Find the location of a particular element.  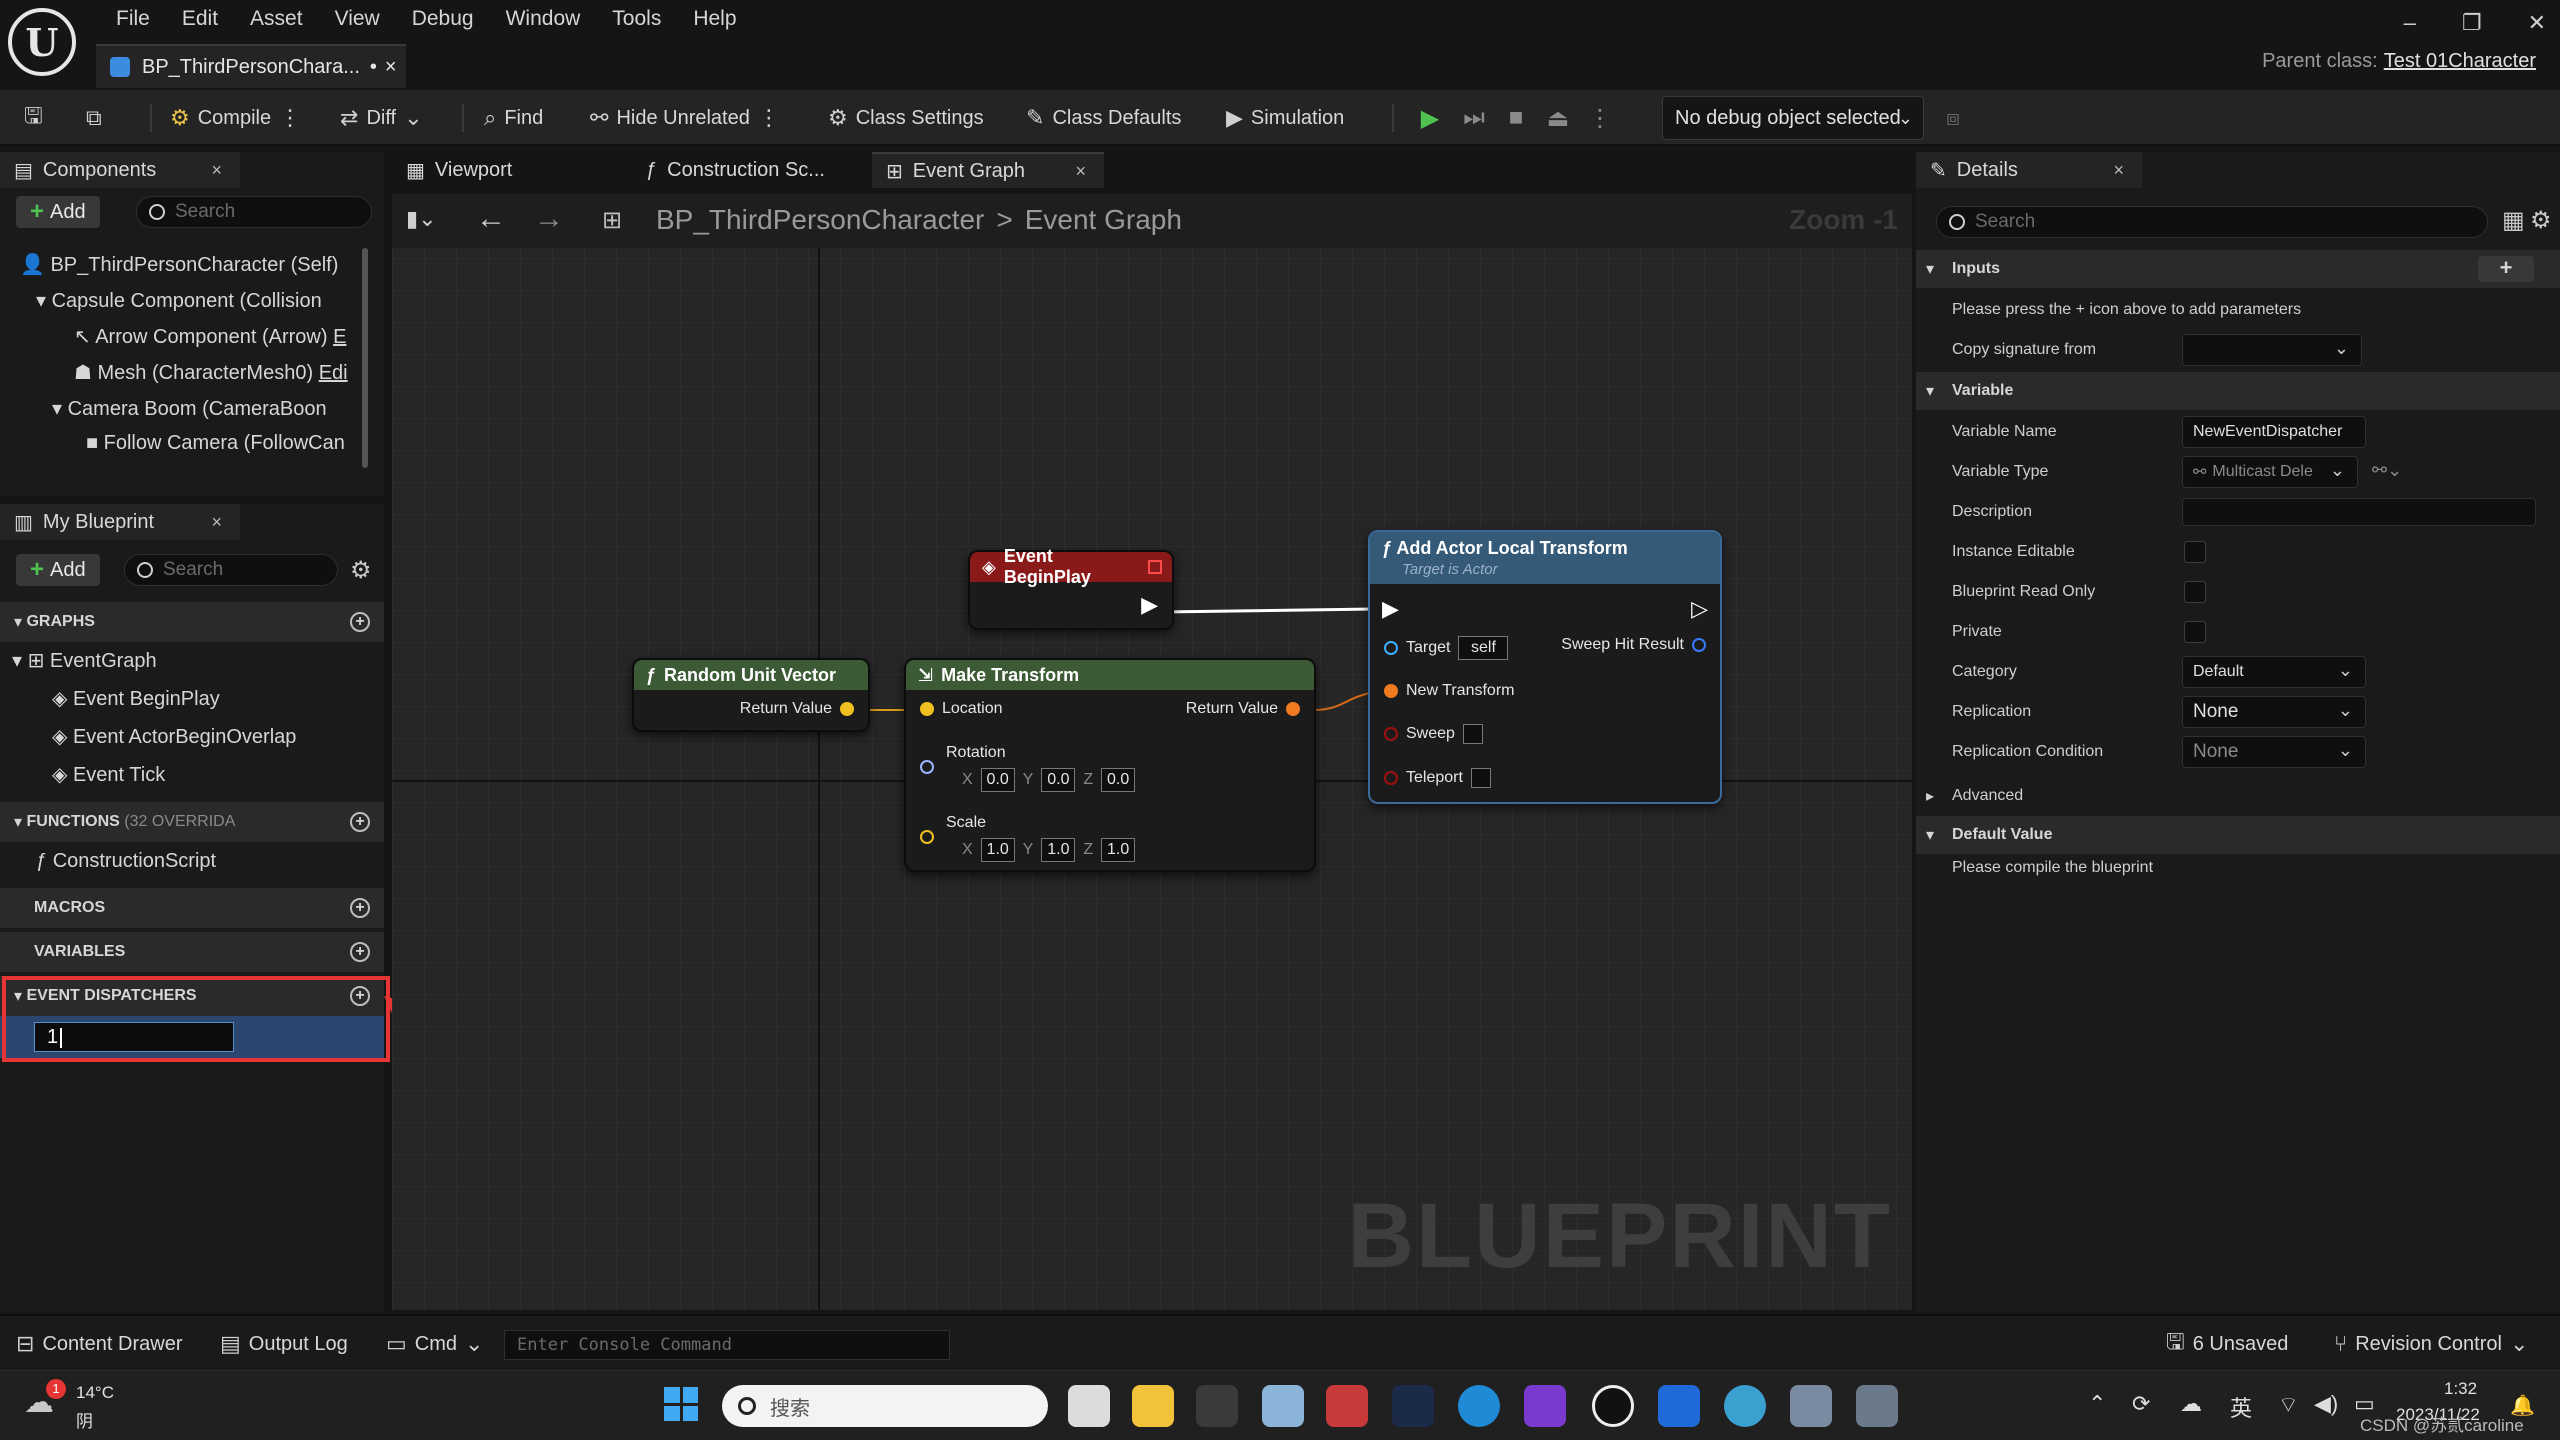

edge-icon is located at coordinates (1479, 1406).